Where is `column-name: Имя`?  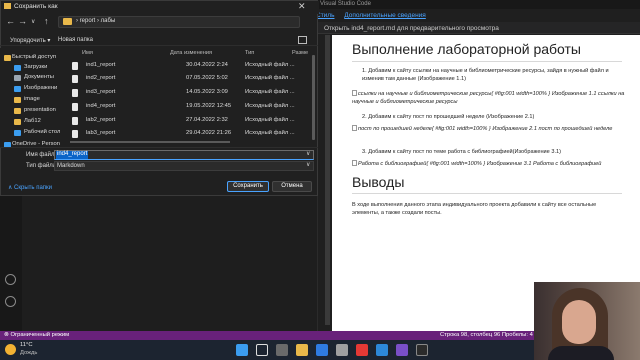
column-name: Имя is located at coordinates (87, 53).